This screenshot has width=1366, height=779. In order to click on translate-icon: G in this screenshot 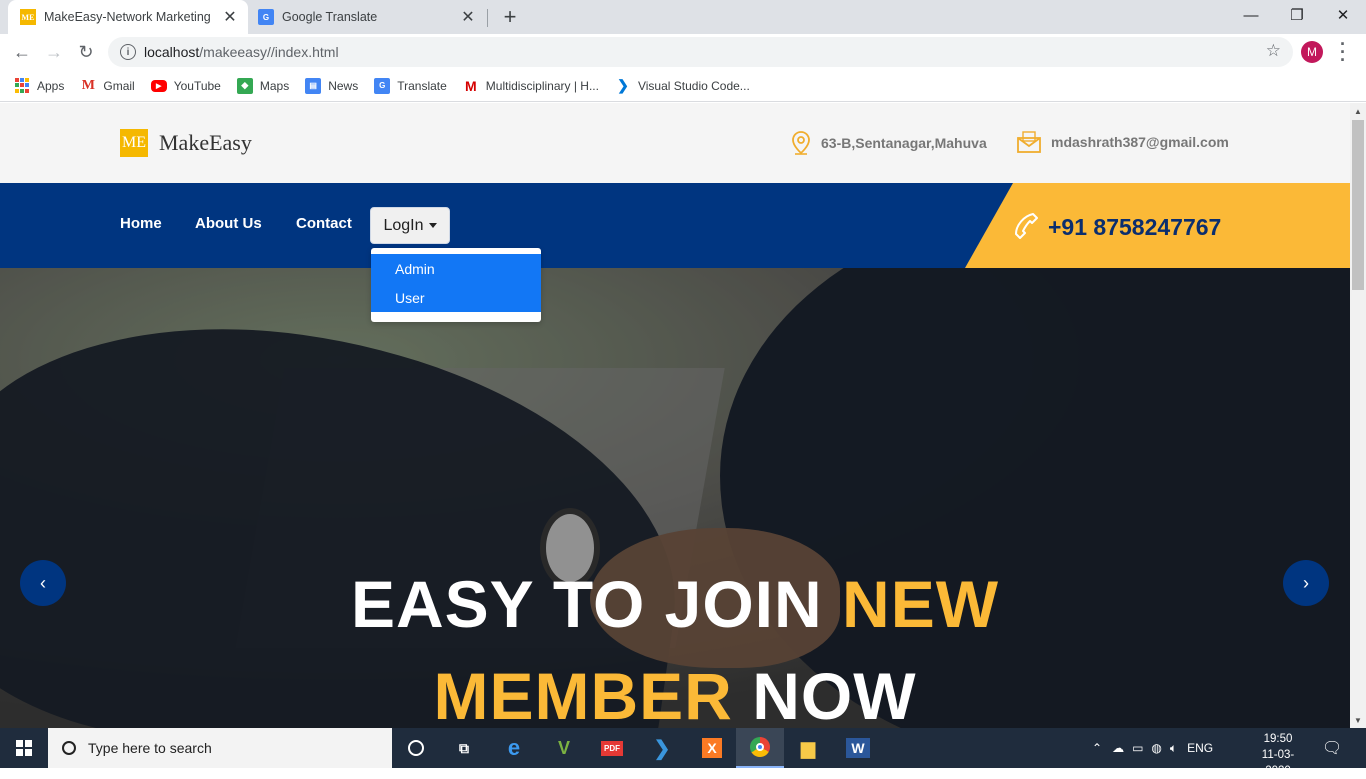, I will do `click(382, 85)`.